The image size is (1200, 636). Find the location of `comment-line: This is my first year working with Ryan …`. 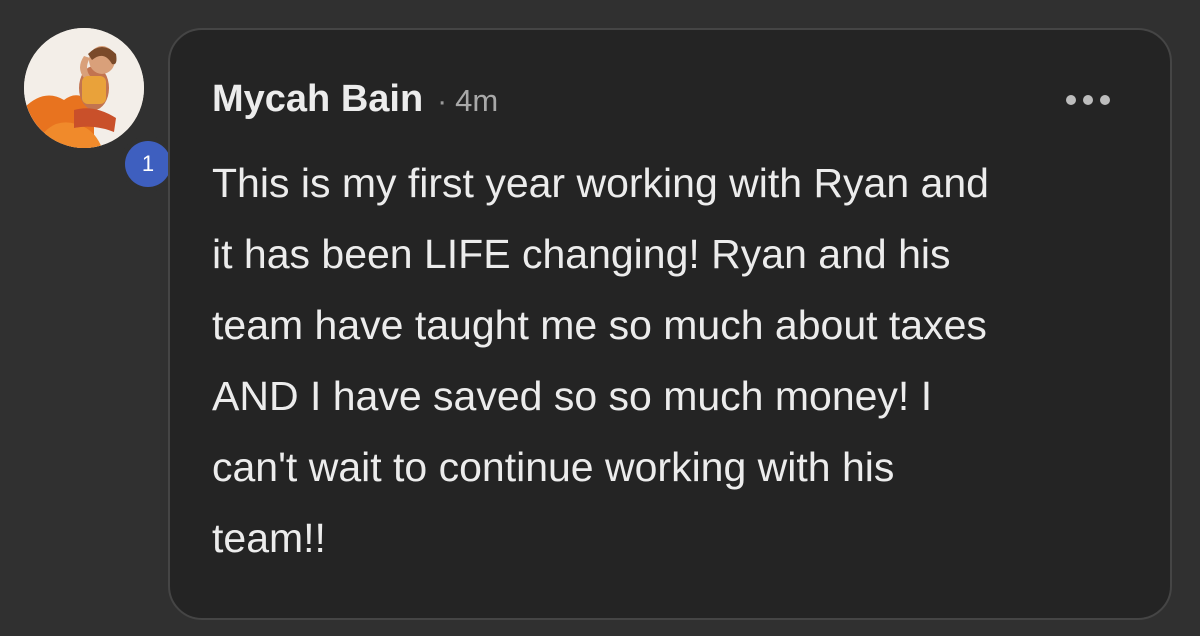

comment-line: This is my first year working with Ryan … is located at coordinates (600, 183).